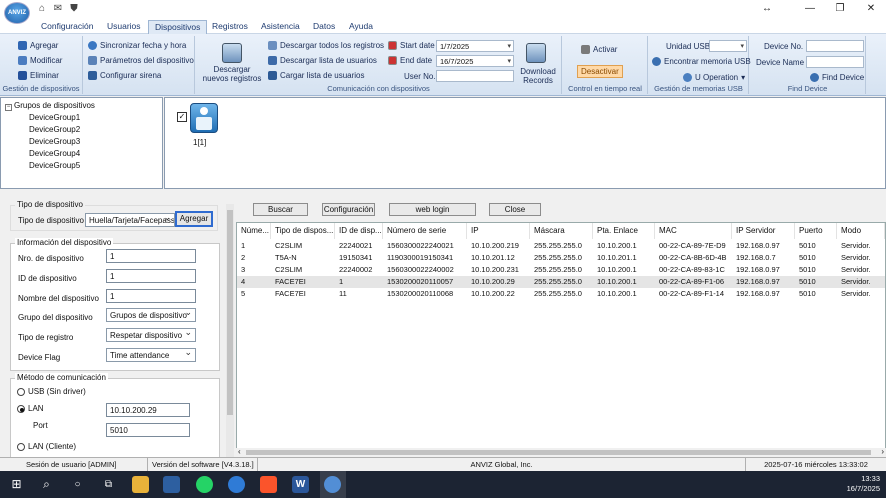 The height and width of the screenshot is (498, 886). What do you see at coordinates (148, 430) in the screenshot?
I see `port-input: 5010` at bounding box center [148, 430].